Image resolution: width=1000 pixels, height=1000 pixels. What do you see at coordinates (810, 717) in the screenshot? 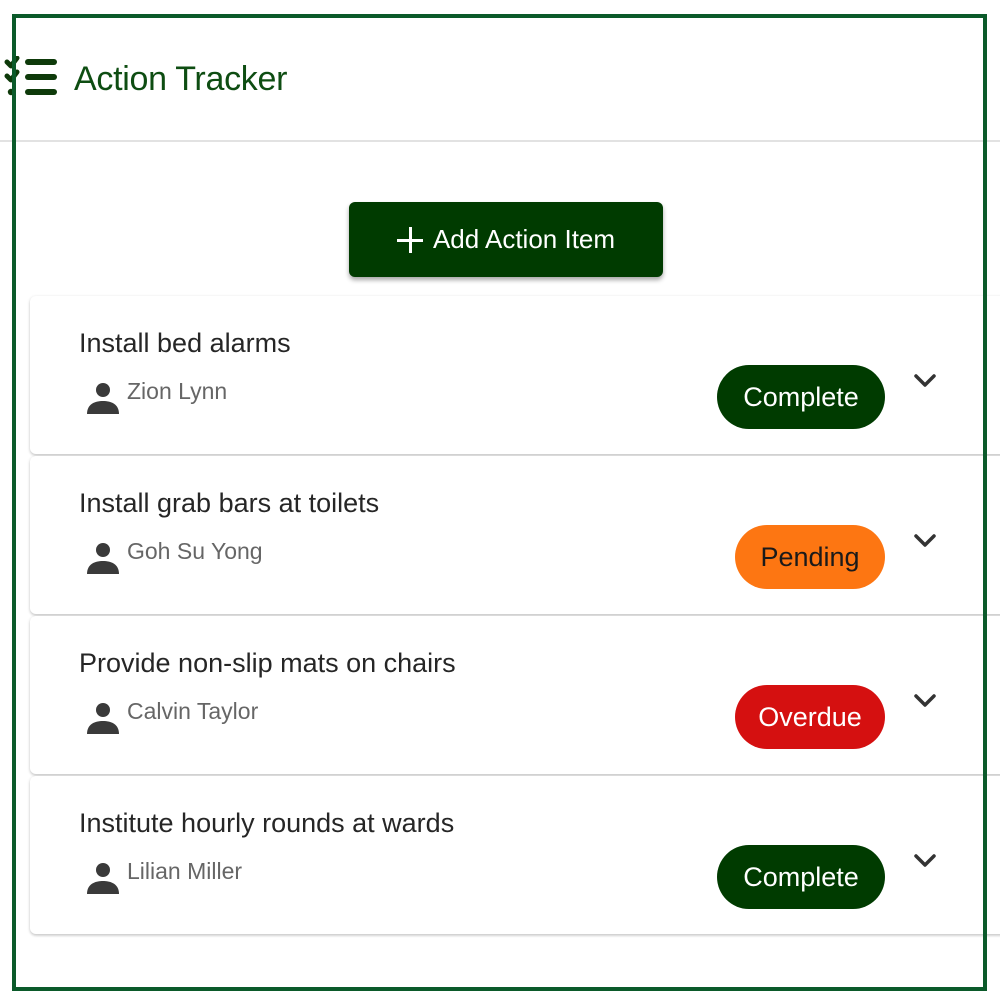
I see `status-badge: Overdue` at bounding box center [810, 717].